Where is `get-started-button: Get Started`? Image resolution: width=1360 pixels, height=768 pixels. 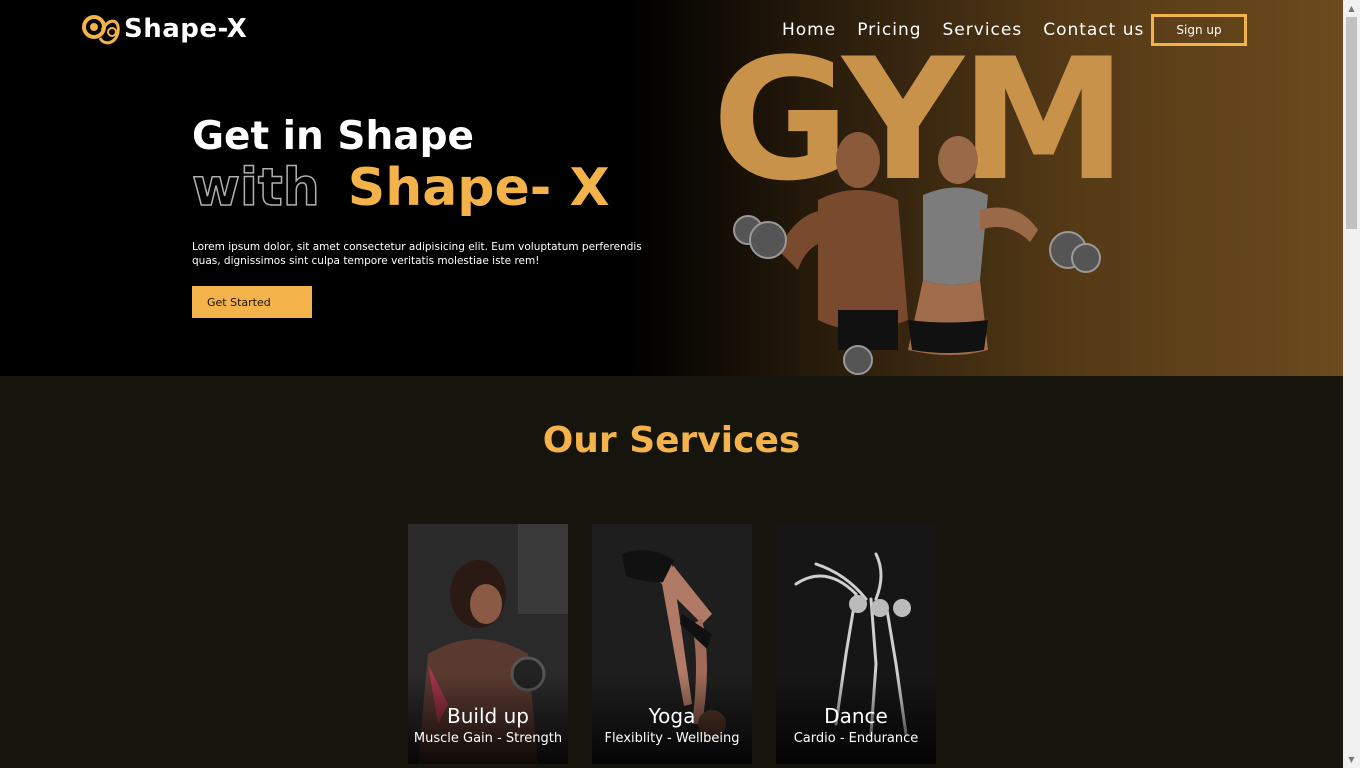 get-started-button: Get Started is located at coordinates (252, 302).